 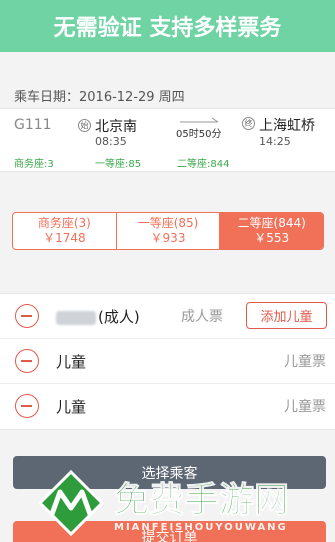 I want to click on seat-tab-first: 一等座(85) ￥933, so click(x=169, y=231).